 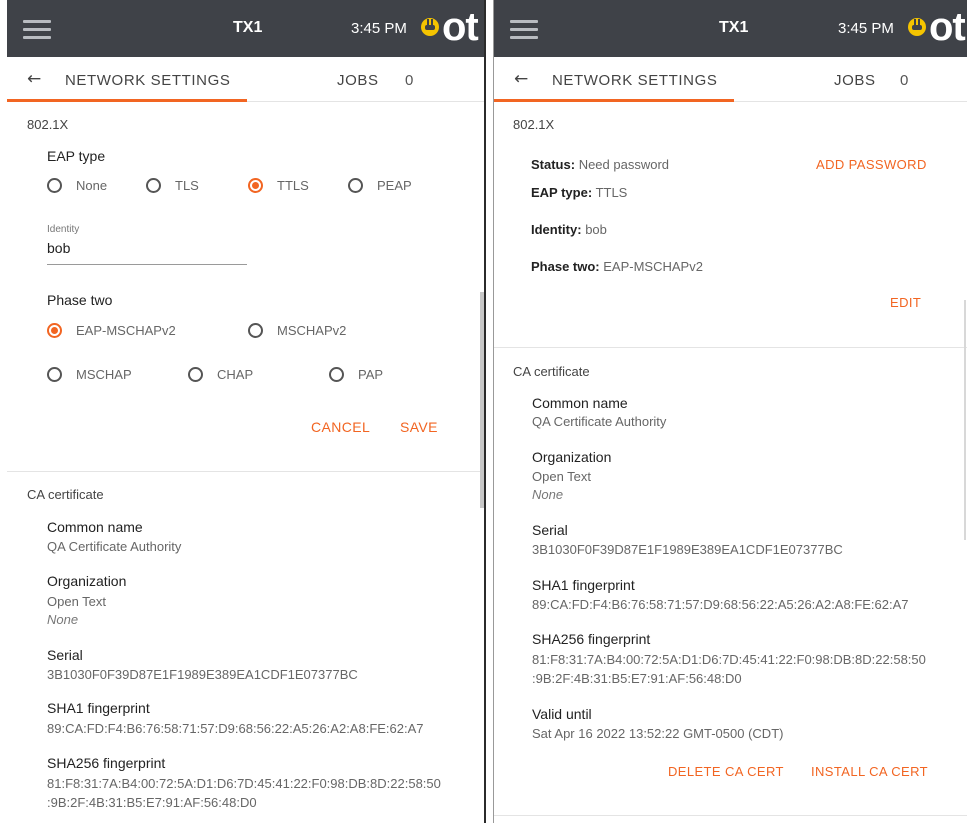 I want to click on cancel-button: CANCEL, so click(x=340, y=427).